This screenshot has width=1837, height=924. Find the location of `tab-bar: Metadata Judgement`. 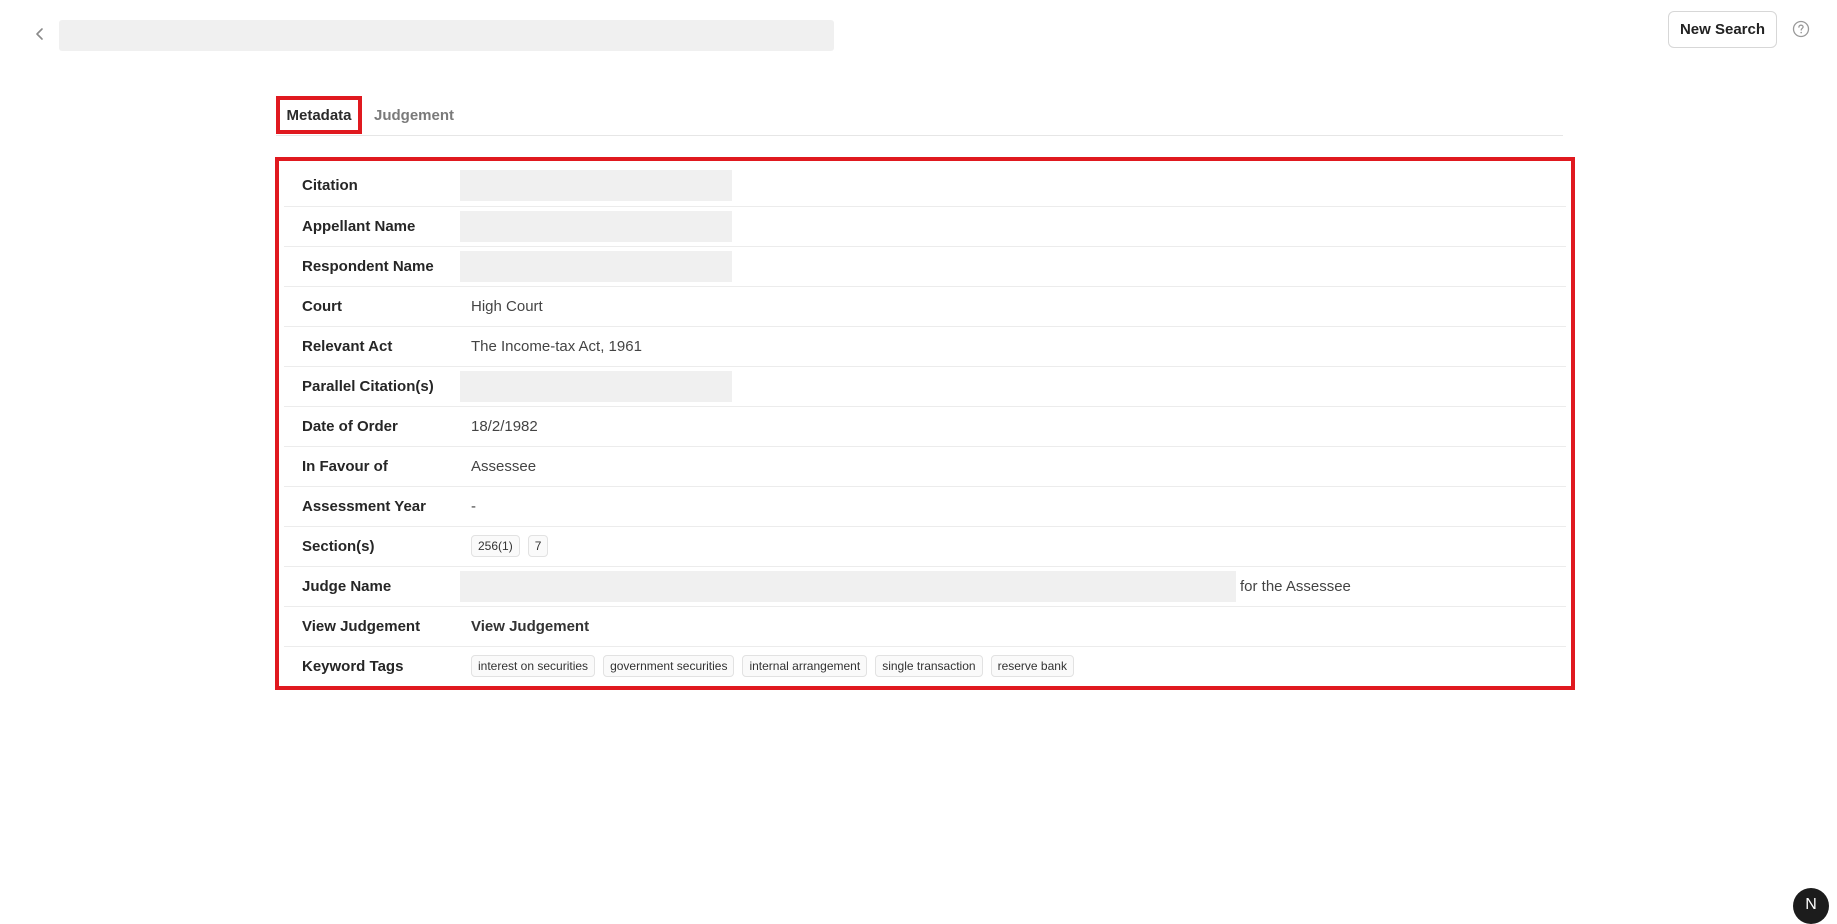

tab-bar: Metadata Judgement is located at coordinates (919, 115).